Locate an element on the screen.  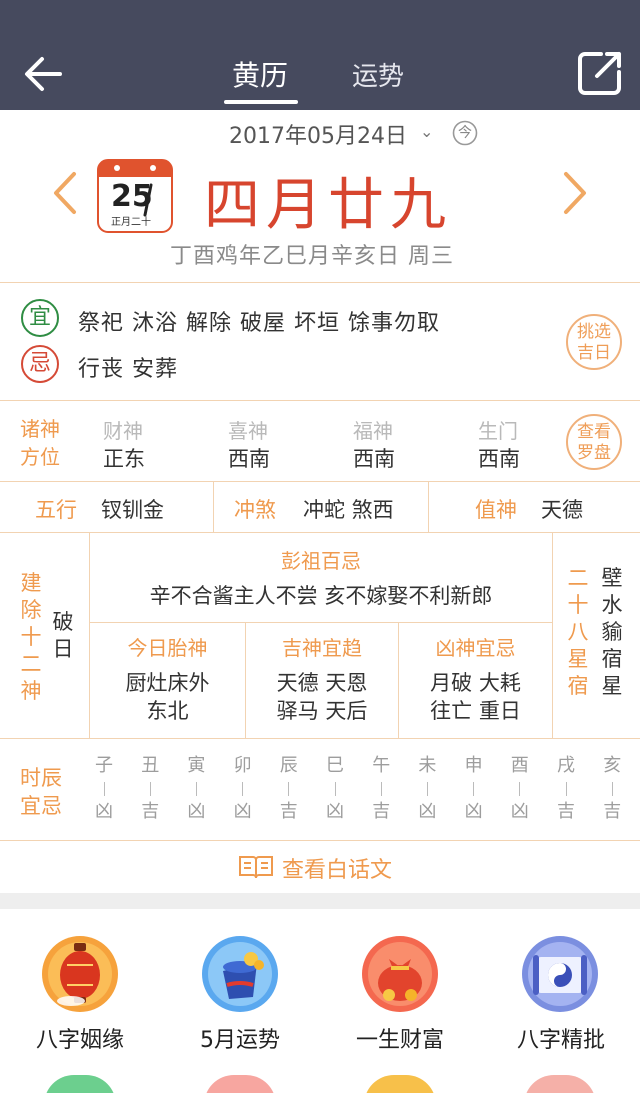
taishen-line1: 厨灶床外 is located at coordinates (167, 683).